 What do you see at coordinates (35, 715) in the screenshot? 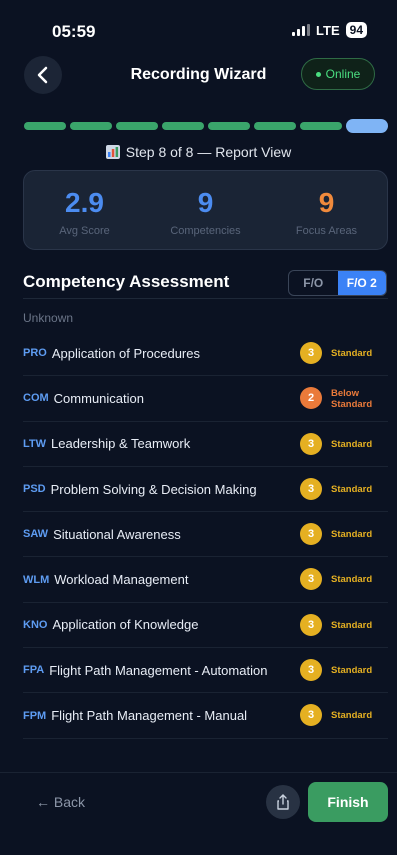
I see `competency-code: FPM` at bounding box center [35, 715].